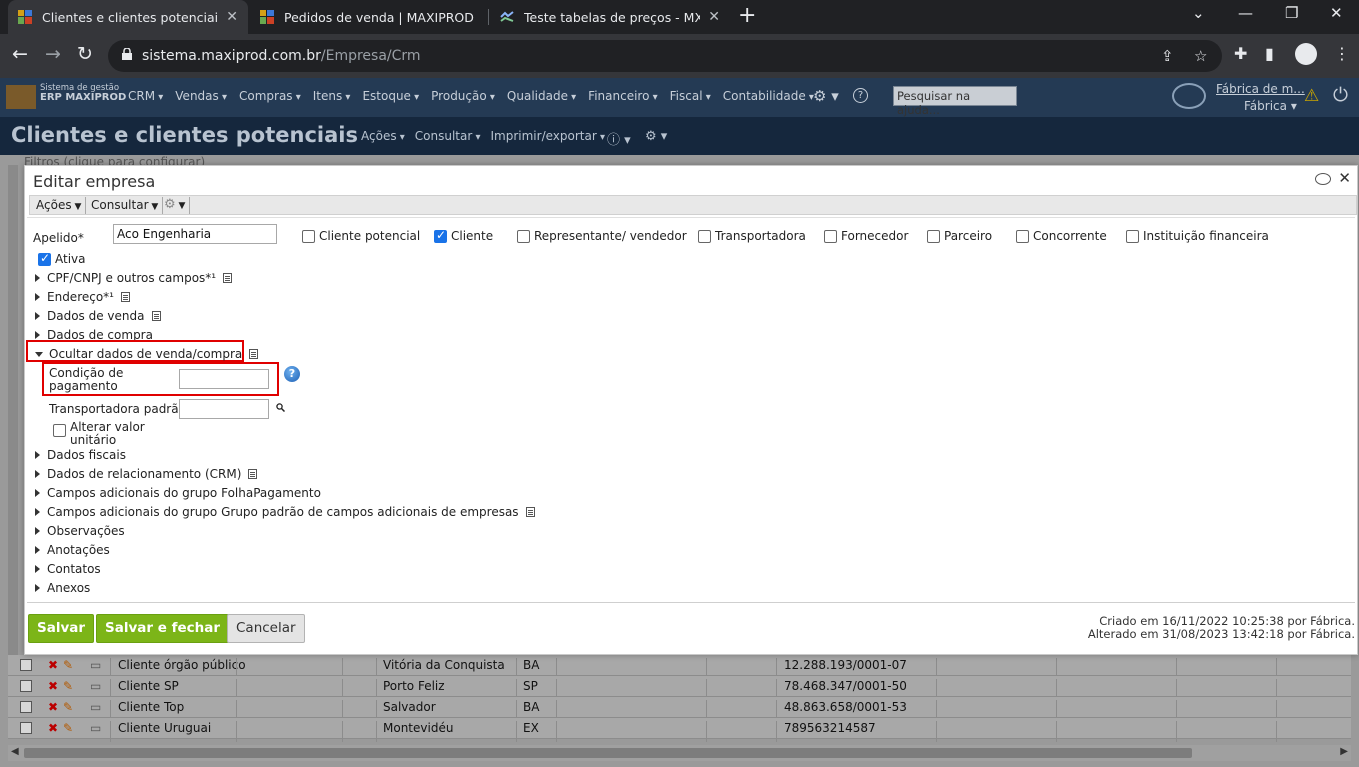 The image size is (1359, 767). Describe the element at coordinates (1245, 13) in the screenshot. I see `minimize-icon: —` at that location.